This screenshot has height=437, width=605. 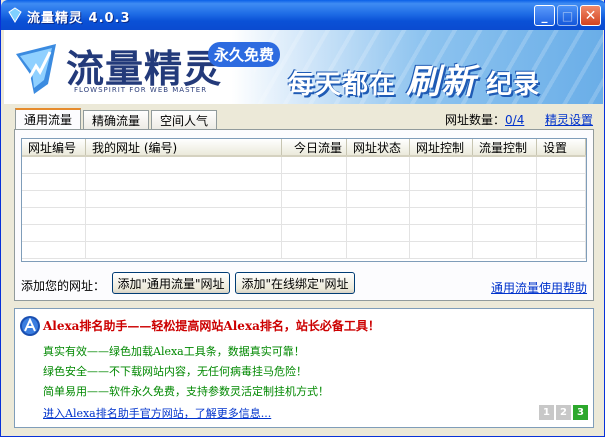 What do you see at coordinates (513, 85) in the screenshot?
I see `slogan-part-c: 纪录` at bounding box center [513, 85].